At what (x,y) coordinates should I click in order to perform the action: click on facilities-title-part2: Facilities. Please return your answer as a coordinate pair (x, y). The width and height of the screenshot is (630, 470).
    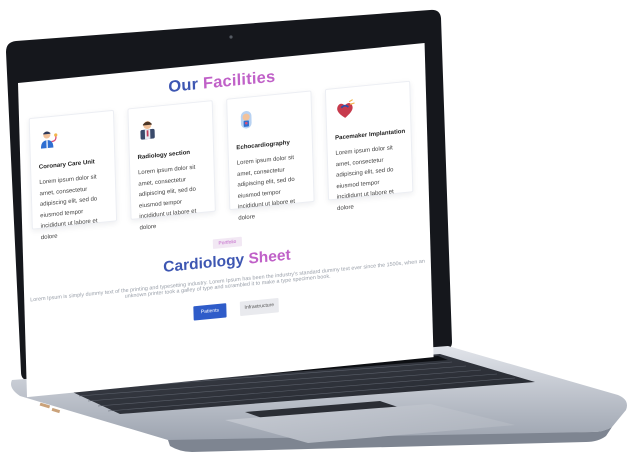
    Looking at the image, I should click on (239, 80).